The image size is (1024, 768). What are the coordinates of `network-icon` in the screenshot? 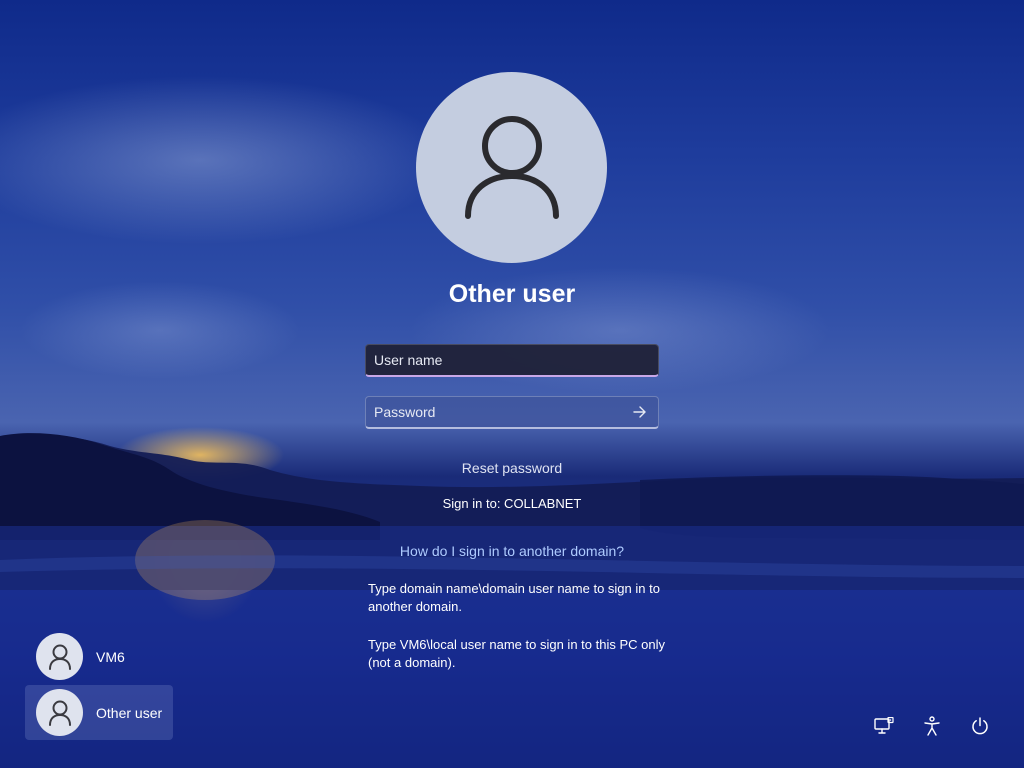 It's located at (884, 726).